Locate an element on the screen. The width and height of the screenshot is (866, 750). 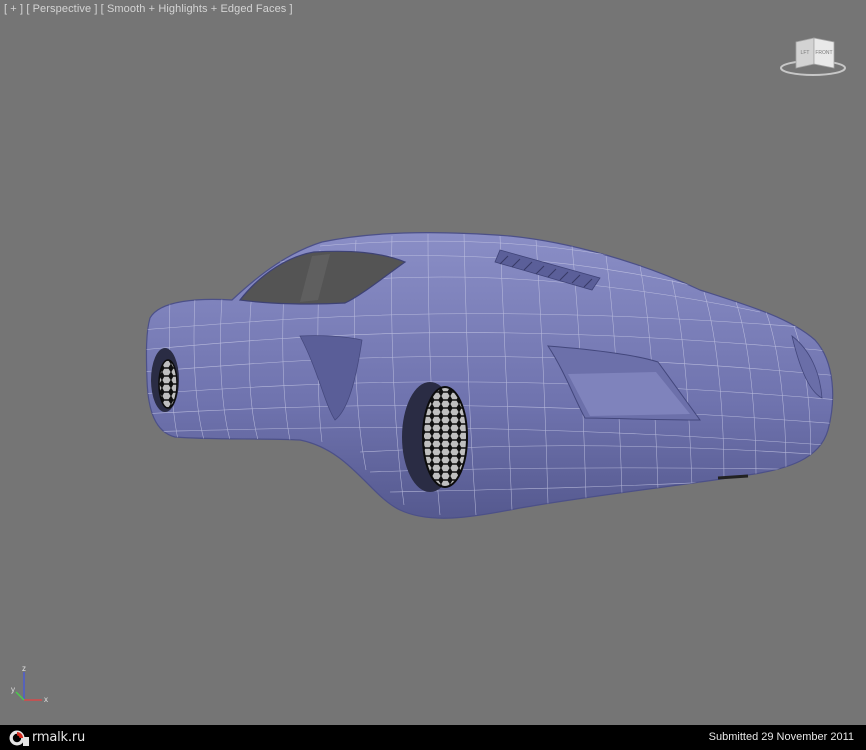
car-underbody-shadow is located at coordinates (733, 477).